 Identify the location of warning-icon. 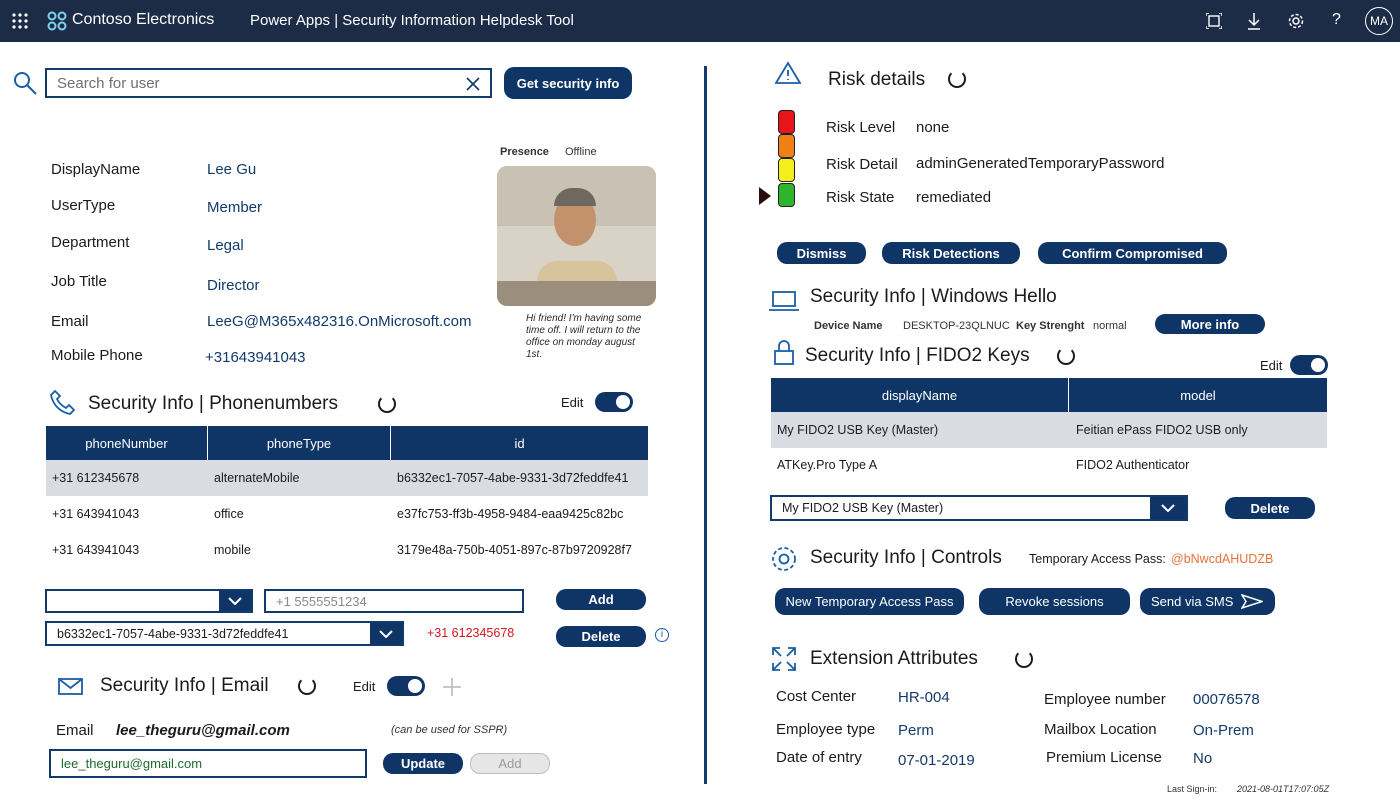
(788, 72).